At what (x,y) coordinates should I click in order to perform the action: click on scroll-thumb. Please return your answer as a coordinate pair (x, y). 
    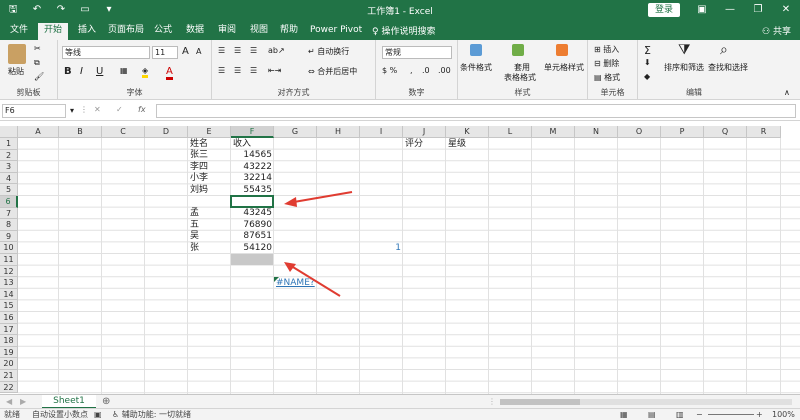
    Looking at the image, I should click on (540, 402).